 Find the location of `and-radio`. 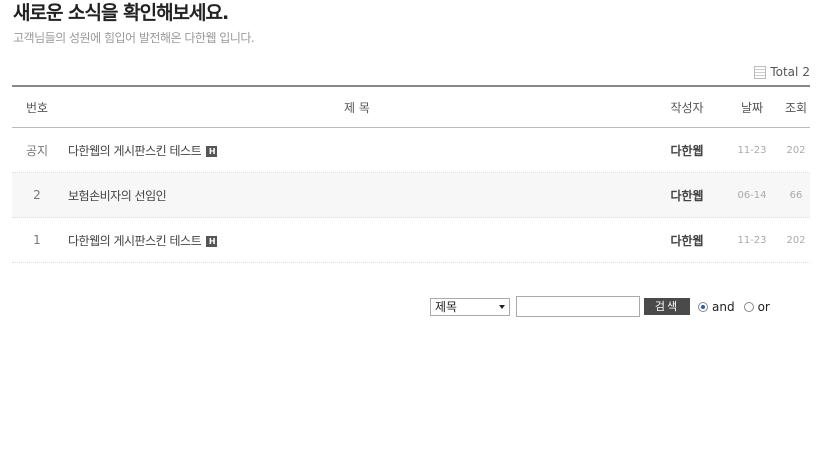

and-radio is located at coordinates (703, 306).